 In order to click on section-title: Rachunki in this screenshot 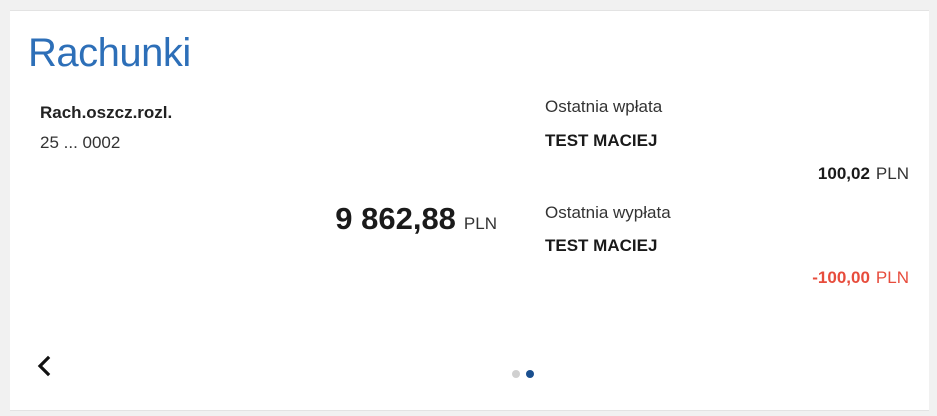, I will do `click(109, 53)`.